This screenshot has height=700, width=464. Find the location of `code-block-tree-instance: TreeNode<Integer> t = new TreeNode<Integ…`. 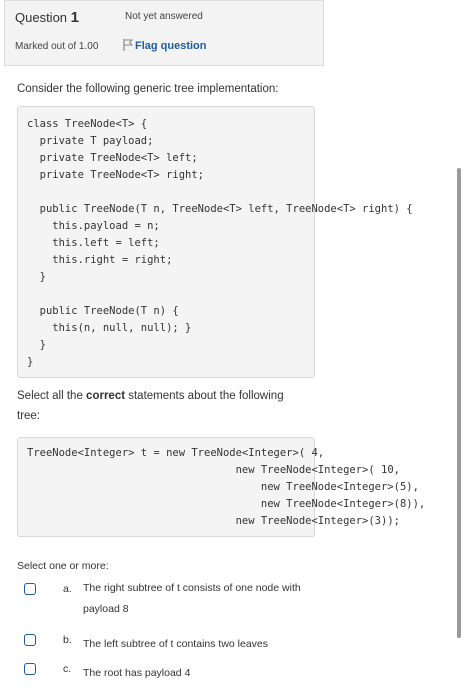

code-block-tree-instance: TreeNode<Integer> t = new TreeNode<Integ… is located at coordinates (221, 487).